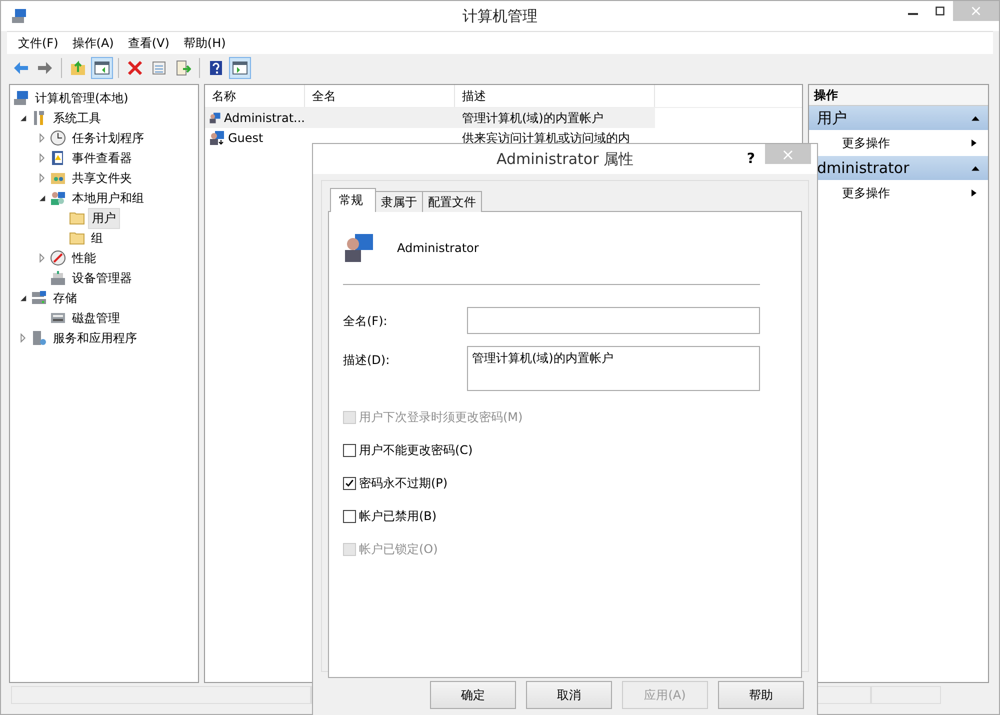  Describe the element at coordinates (565, 159) in the screenshot. I see `dialog-title: Administrator 属性` at that location.